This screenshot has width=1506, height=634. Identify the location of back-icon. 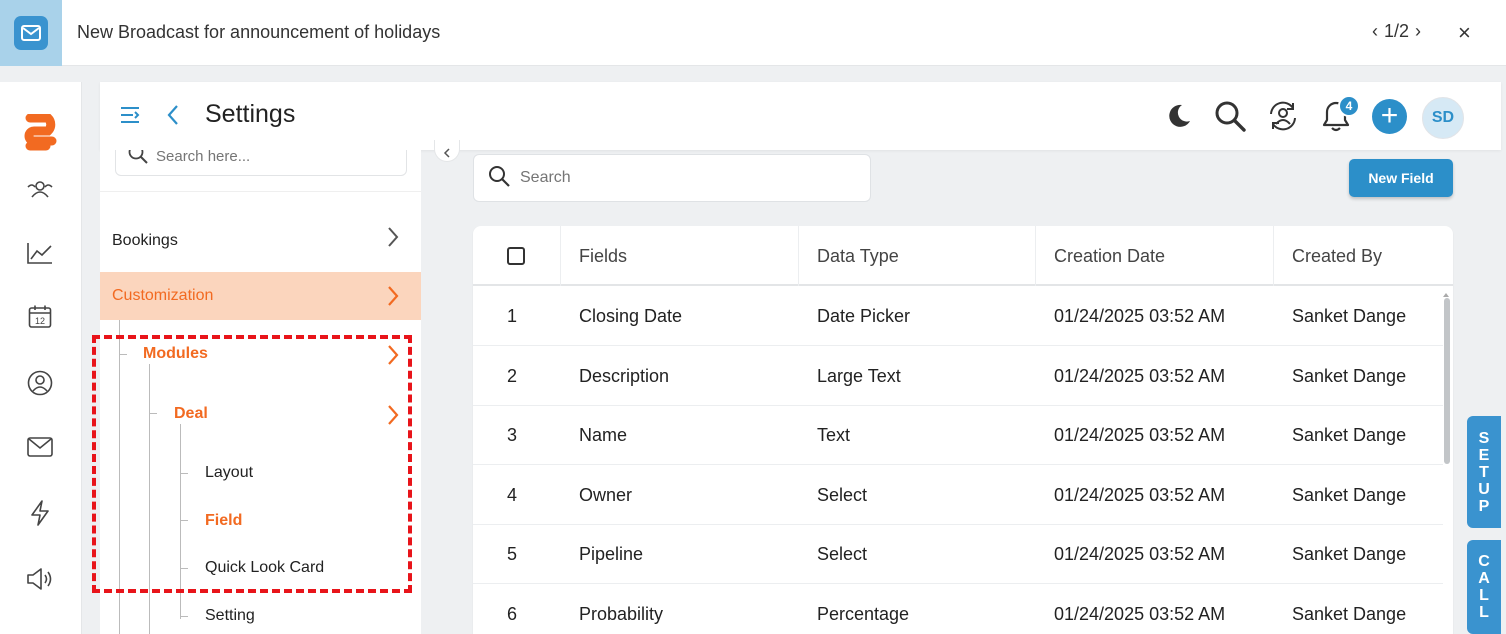
(173, 117).